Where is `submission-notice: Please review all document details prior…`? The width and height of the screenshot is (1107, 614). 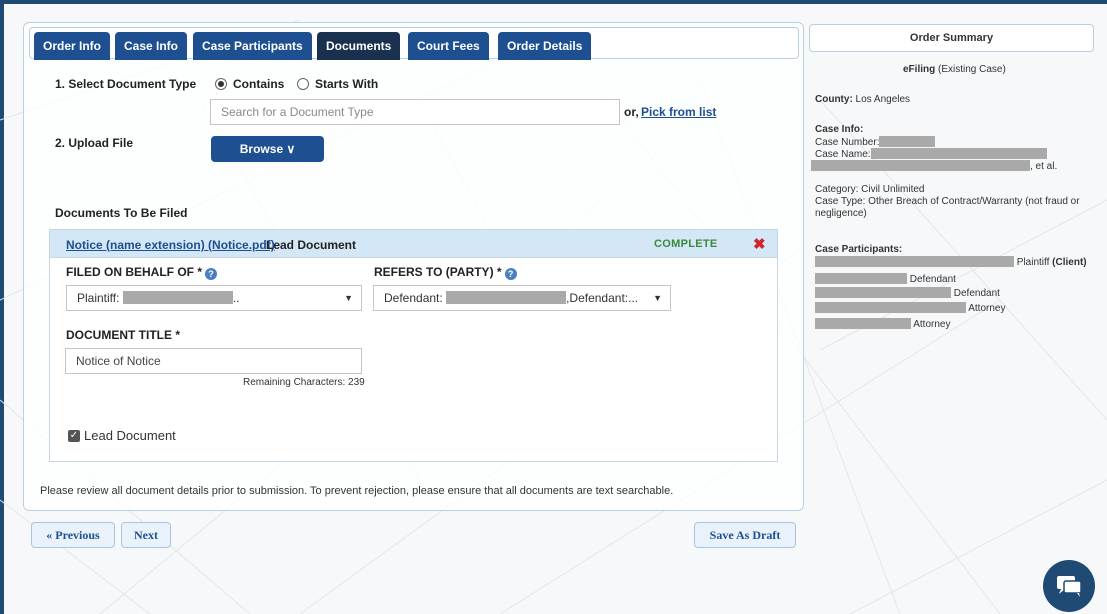 submission-notice: Please review all document details prior… is located at coordinates (357, 491).